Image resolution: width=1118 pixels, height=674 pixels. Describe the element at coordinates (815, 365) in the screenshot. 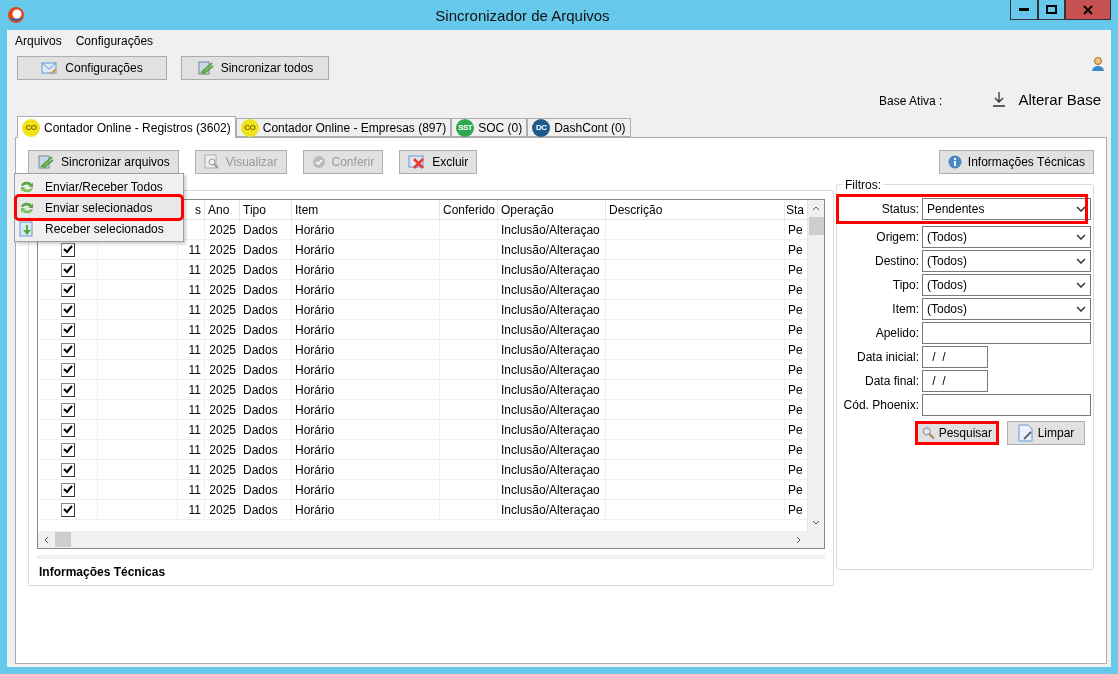

I see `vertical-scrollbar` at that location.